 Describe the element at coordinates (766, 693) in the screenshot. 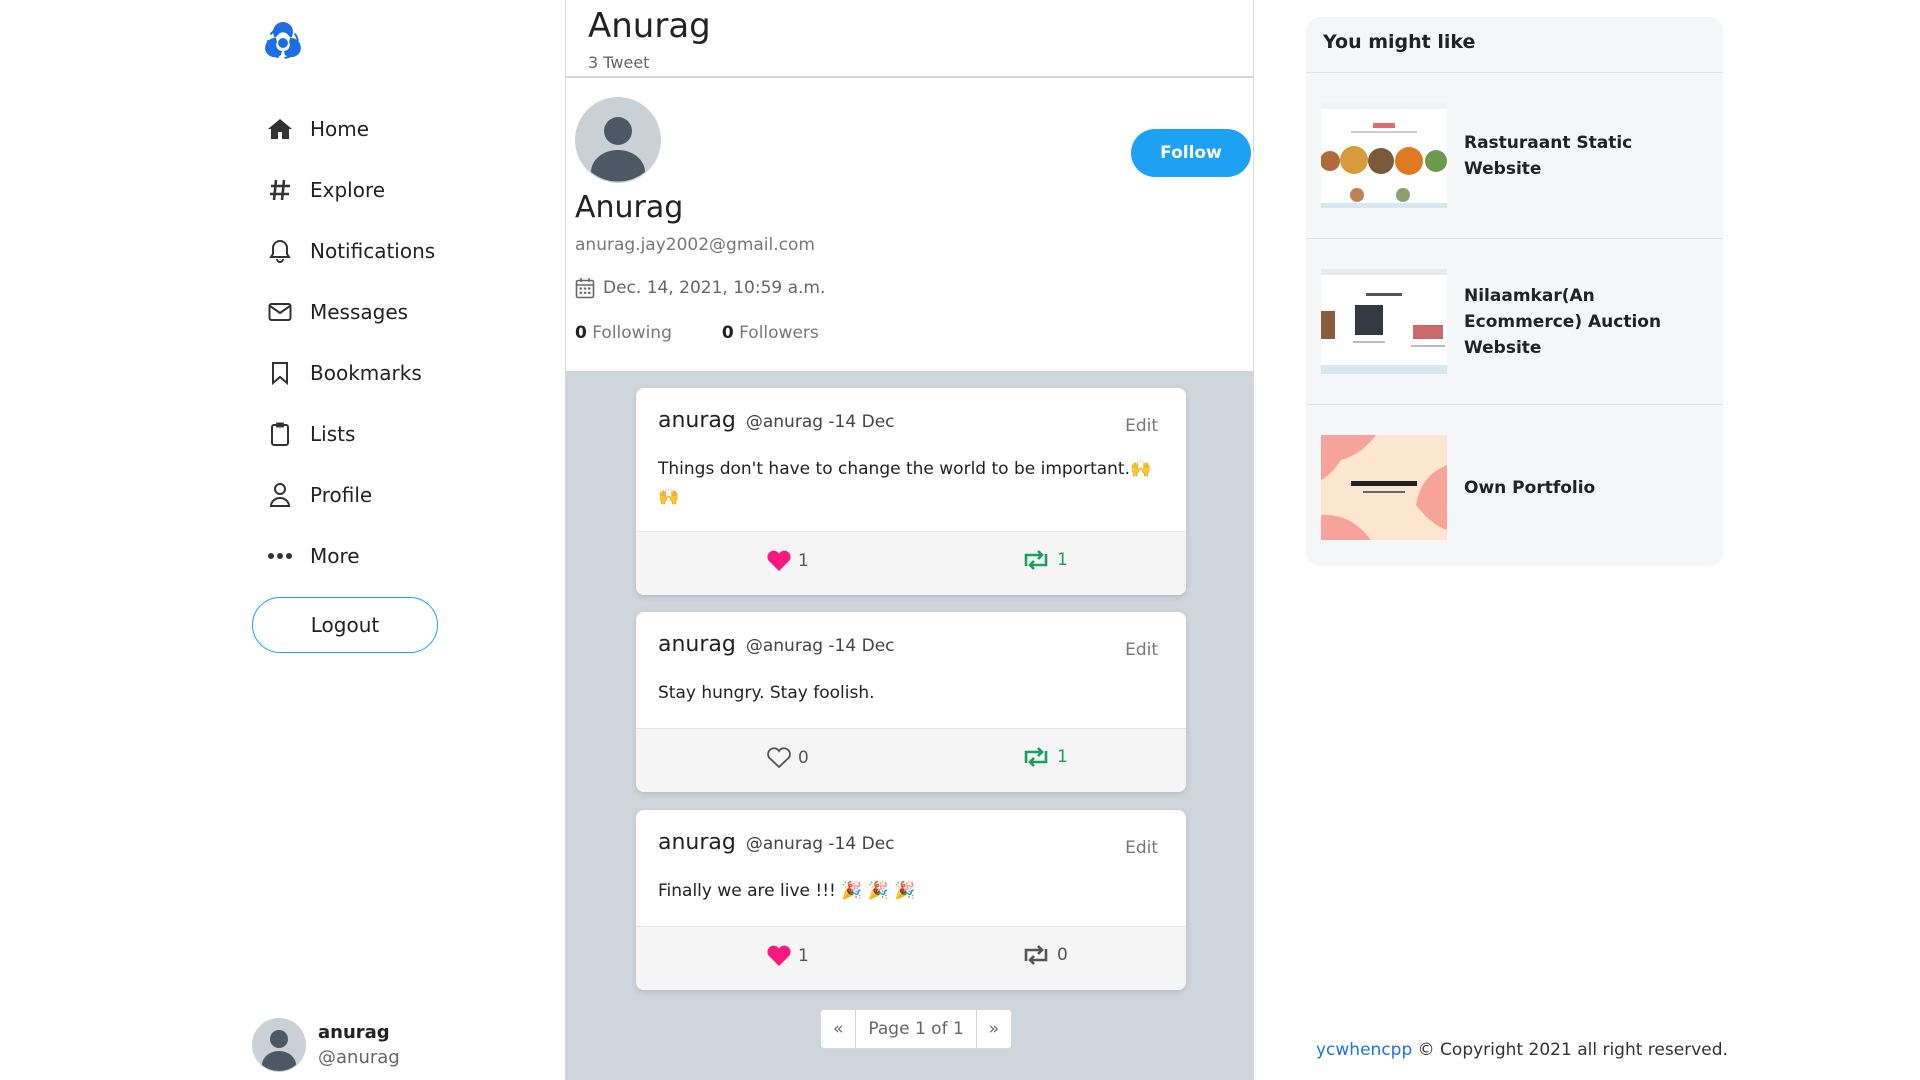

I see `tweet-text: Stay hungry. Stay foolish.` at that location.